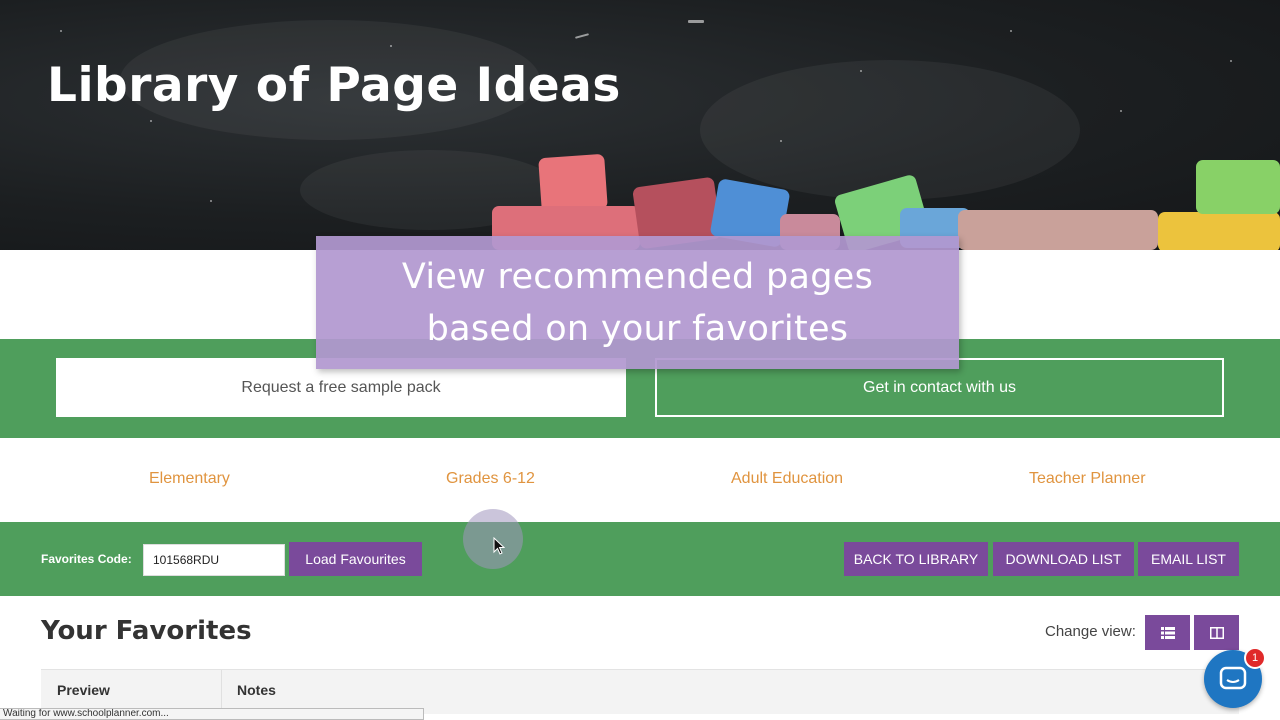  I want to click on category-link-teacher-planner: Teacher Planner, so click(1087, 479).